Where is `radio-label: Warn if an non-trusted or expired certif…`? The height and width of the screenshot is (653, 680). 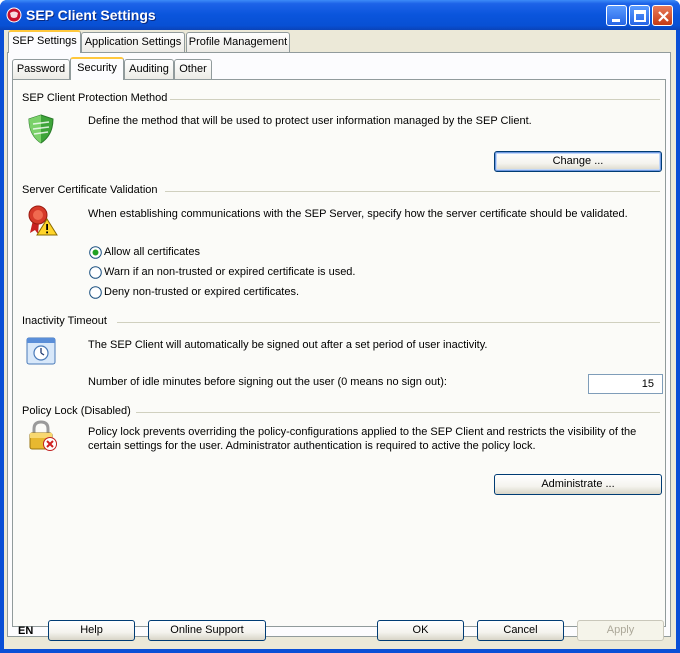
radio-label: Warn if an non-trusted or expired certif… is located at coordinates (230, 272).